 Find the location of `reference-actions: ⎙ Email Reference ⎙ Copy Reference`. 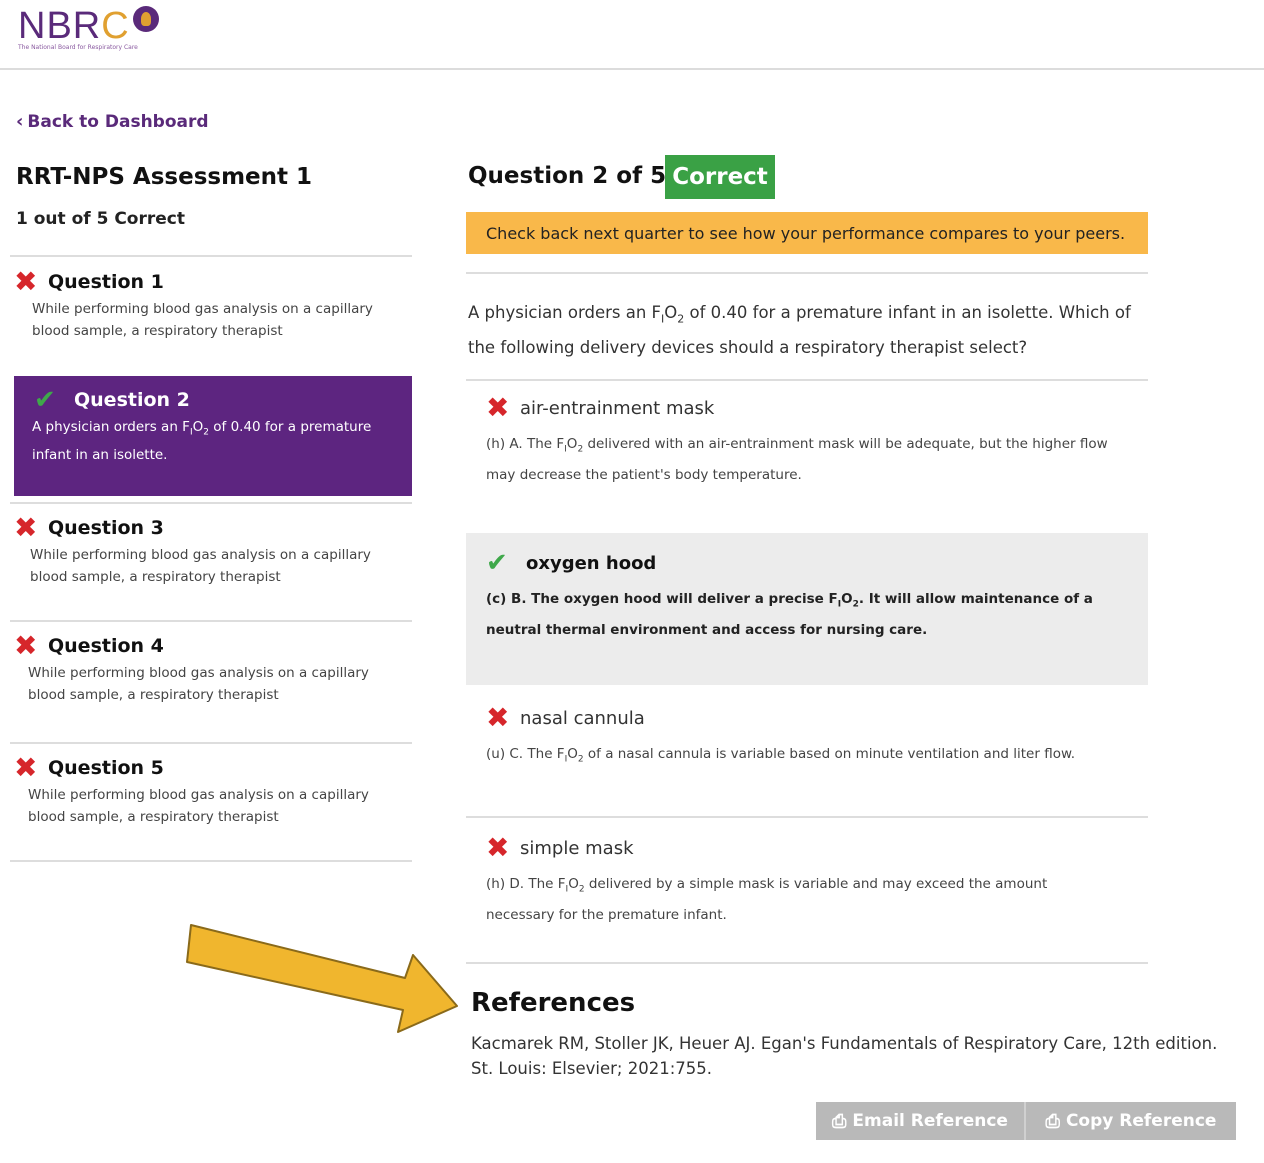

reference-actions: ⎙ Email Reference ⎙ Copy Reference is located at coordinates (1026, 1121).